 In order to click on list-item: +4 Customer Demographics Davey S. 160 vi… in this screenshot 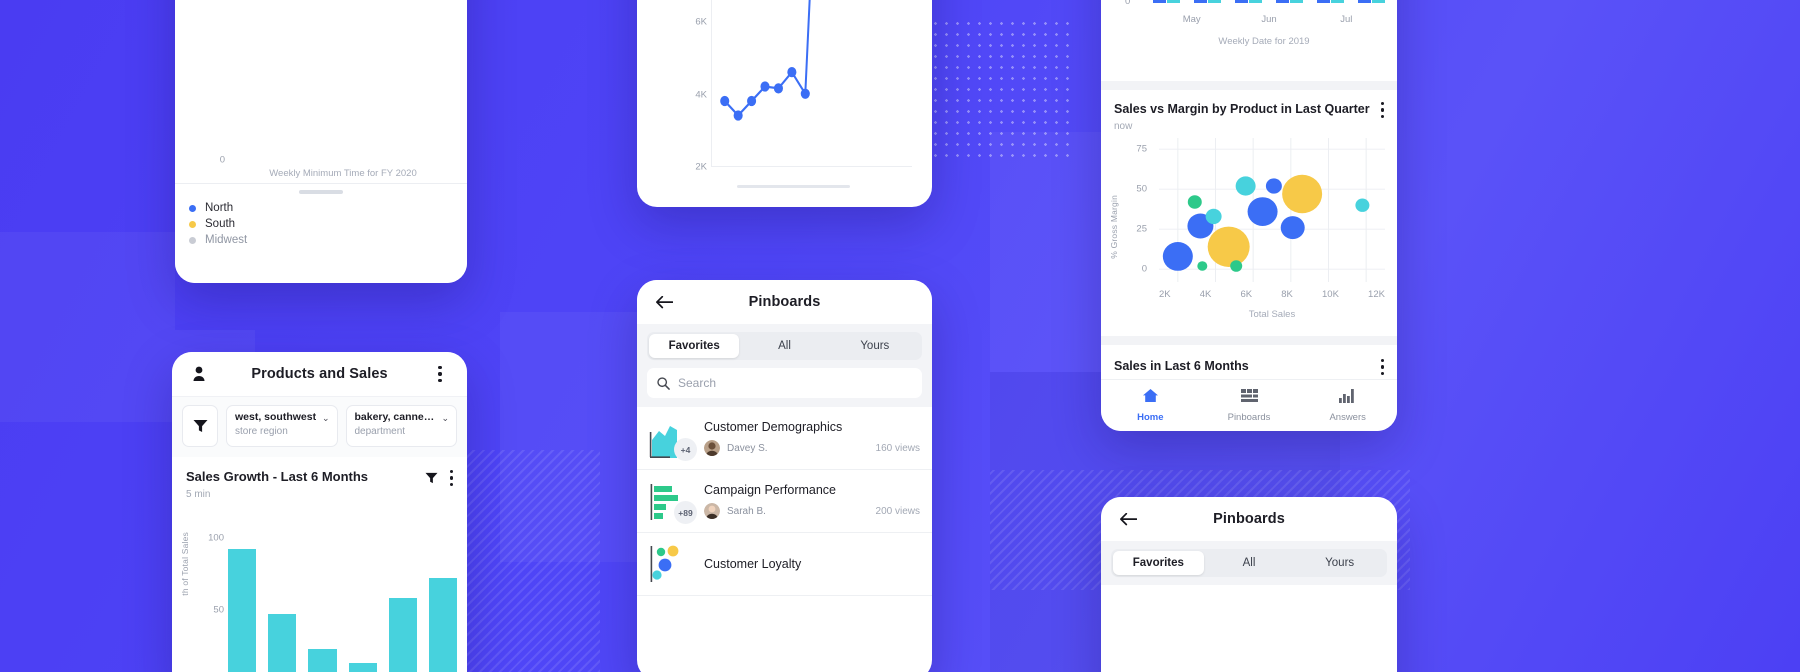, I will do `click(784, 438)`.